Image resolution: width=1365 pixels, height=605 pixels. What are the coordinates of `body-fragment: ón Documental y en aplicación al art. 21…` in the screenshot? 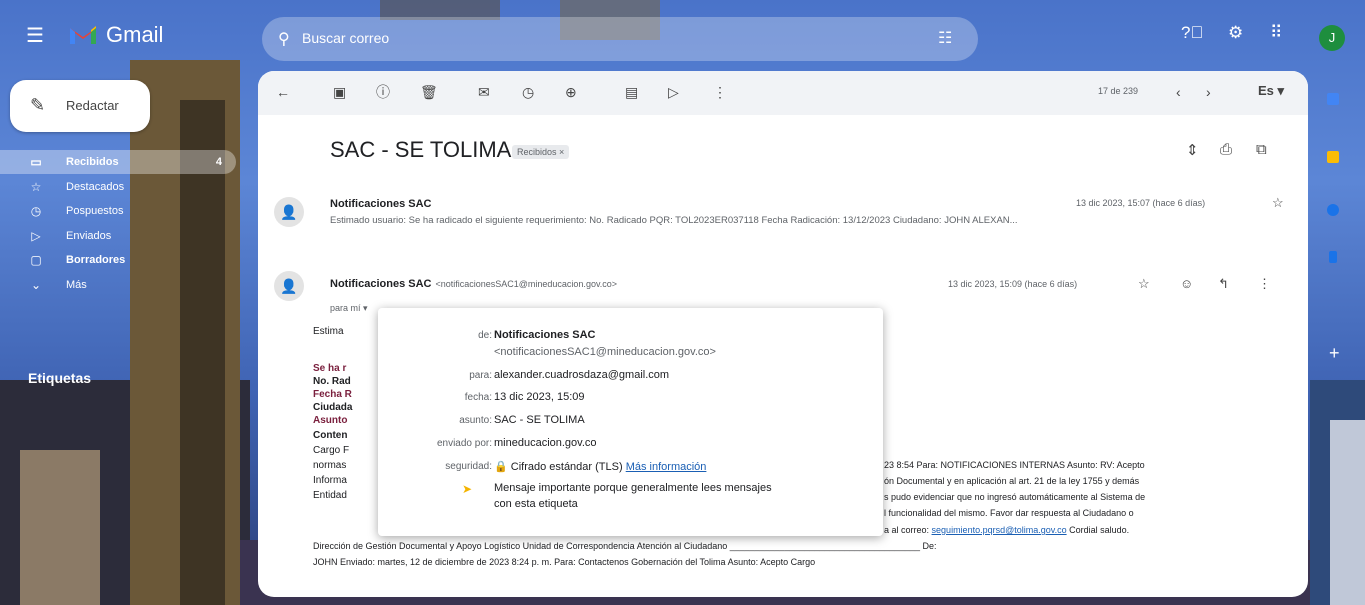 It's located at (1012, 481).